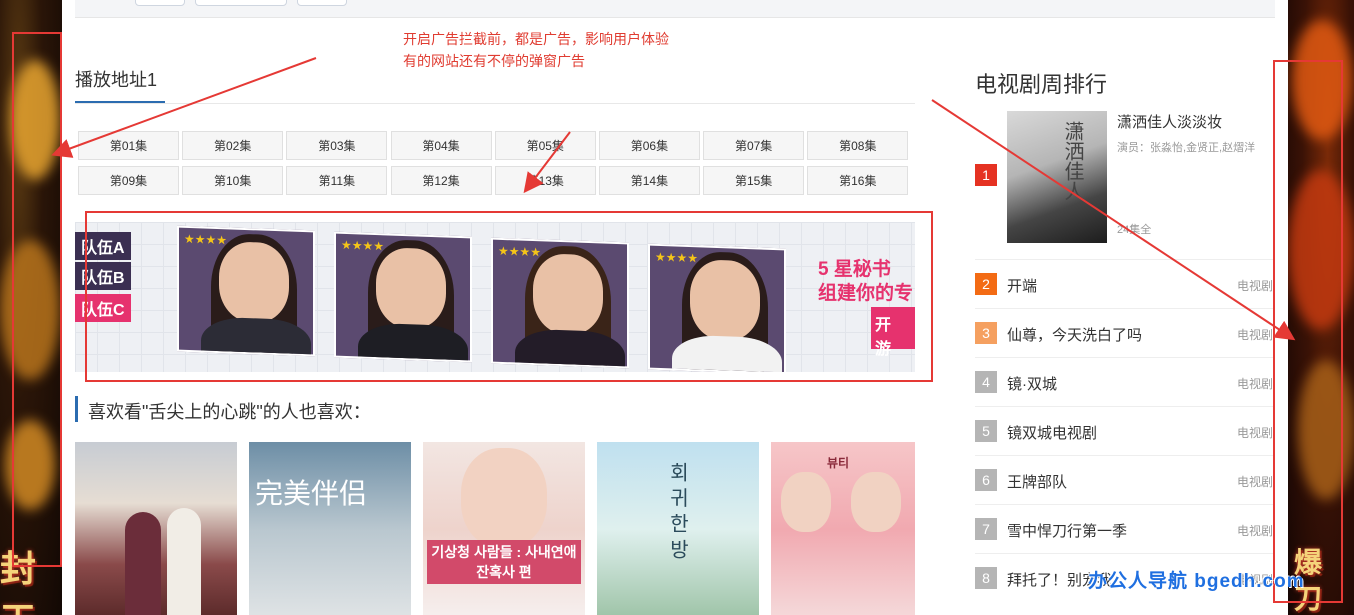 The image size is (1354, 615). Describe the element at coordinates (1196, 581) in the screenshot. I see `site-watermark: 办公人导航 bgedh.com` at that location.